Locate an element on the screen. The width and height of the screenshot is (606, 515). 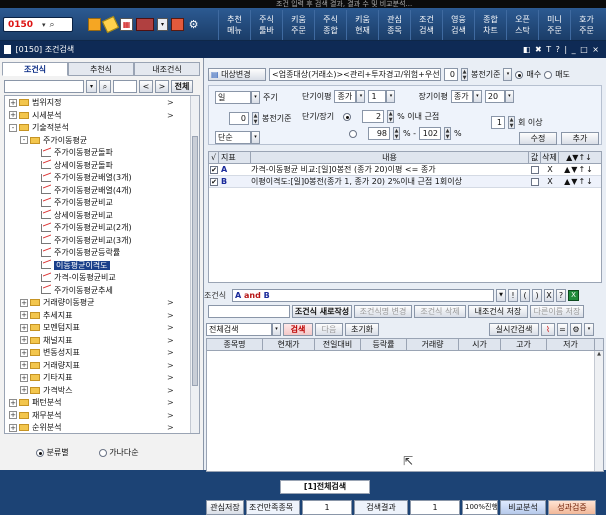
add-button: 추가 is located at coordinates (580, 138).